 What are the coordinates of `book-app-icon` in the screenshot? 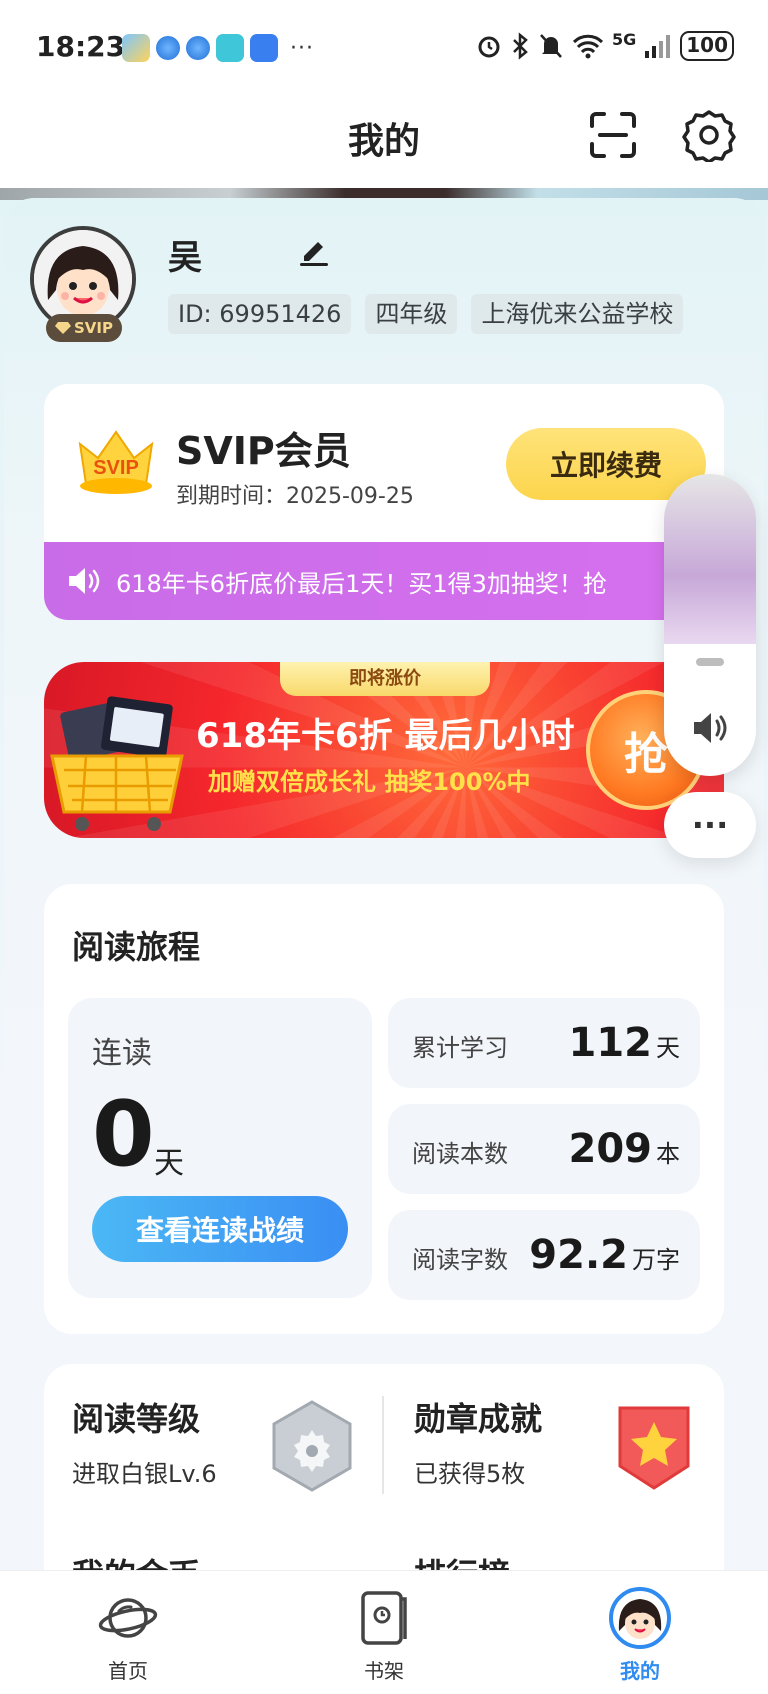 It's located at (230, 48).